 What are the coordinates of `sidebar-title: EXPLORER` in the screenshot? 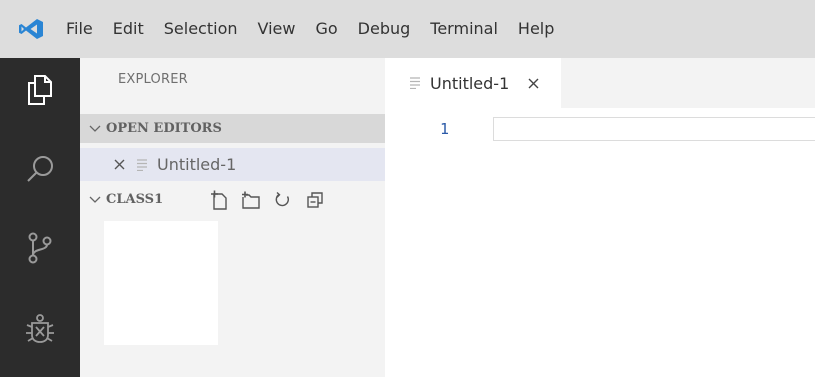 It's located at (153, 79).